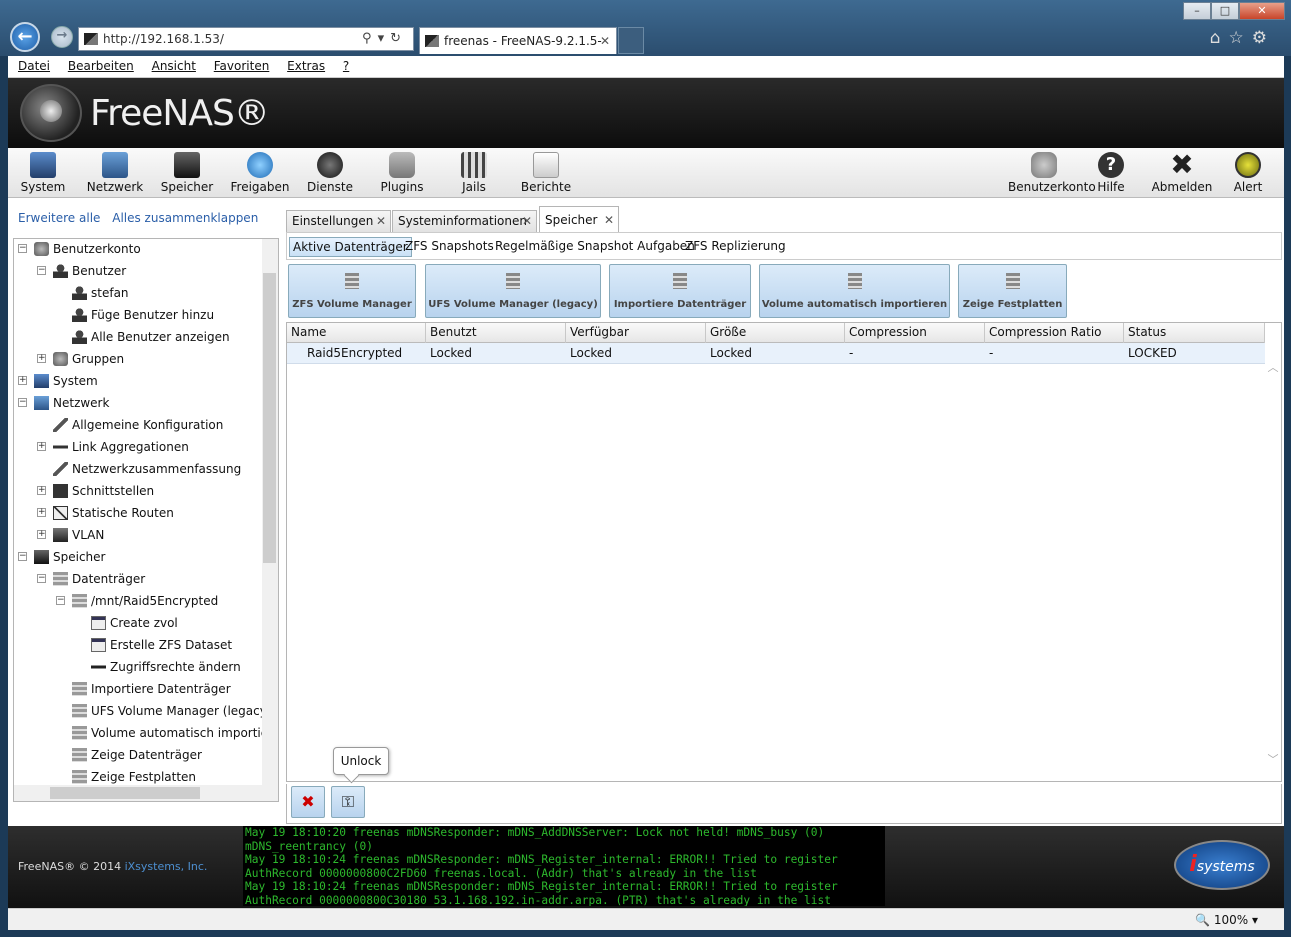  I want to click on zoom-control: 🔍 100% ▾, so click(1226, 920).